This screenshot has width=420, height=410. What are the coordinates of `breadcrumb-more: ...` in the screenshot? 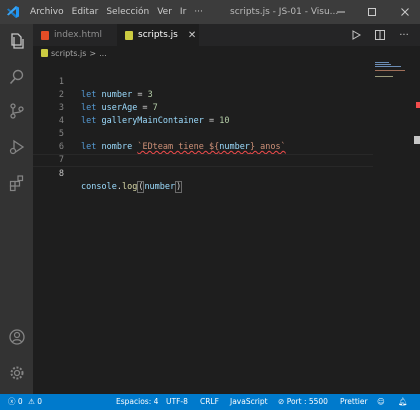 It's located at (103, 53).